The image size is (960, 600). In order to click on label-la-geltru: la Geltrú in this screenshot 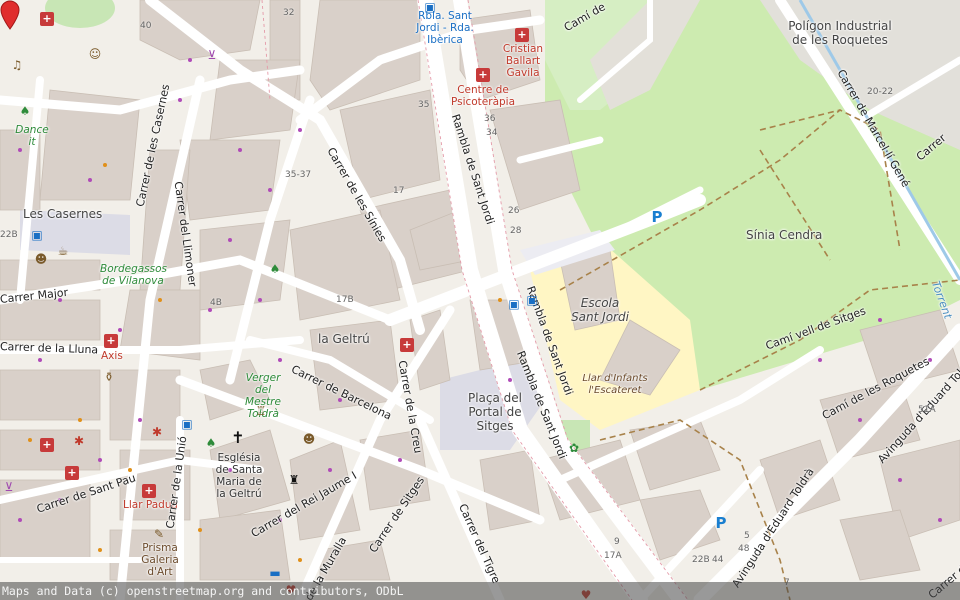, I will do `click(344, 339)`.